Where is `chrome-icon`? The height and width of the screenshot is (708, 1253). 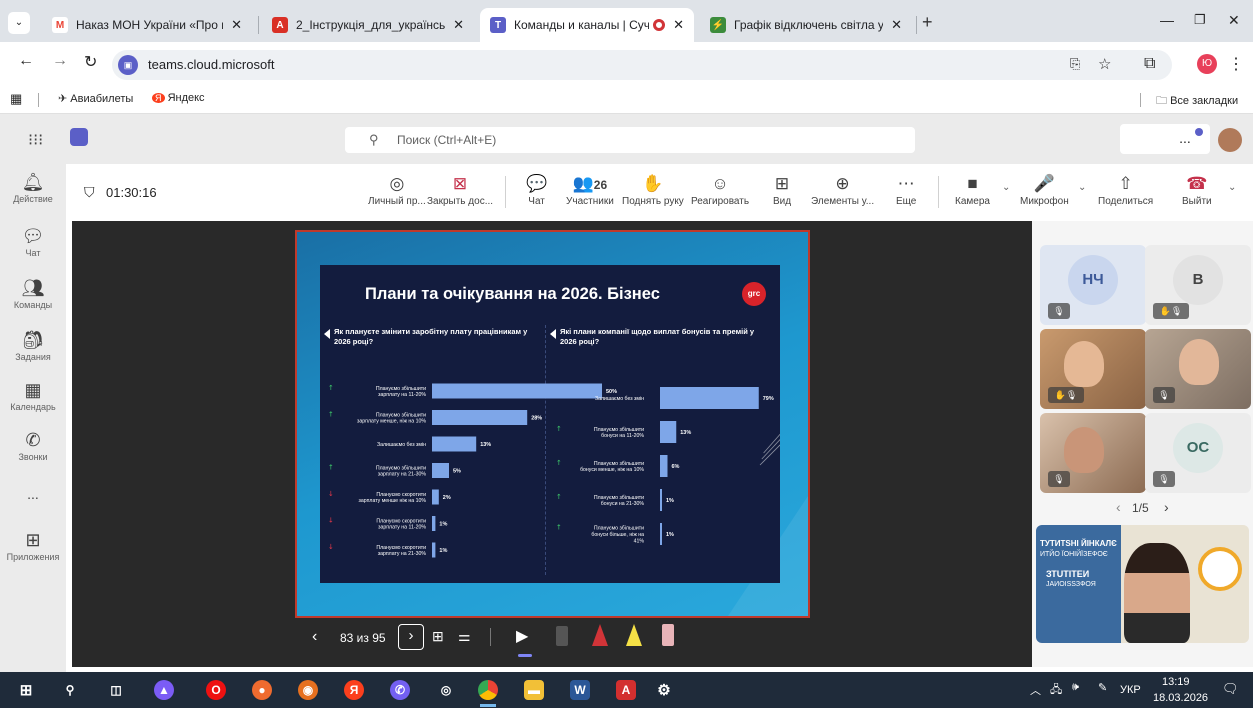
chrome-icon is located at coordinates (488, 690).